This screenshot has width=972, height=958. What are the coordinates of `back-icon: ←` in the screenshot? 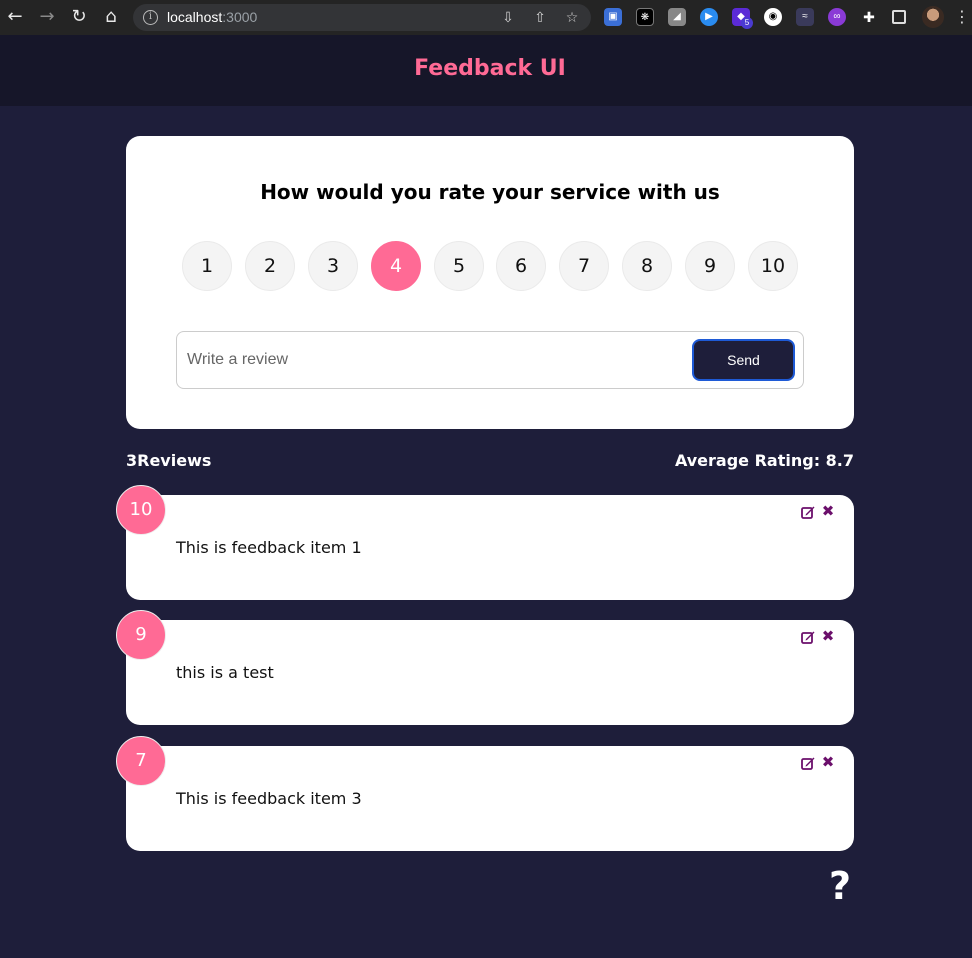 It's located at (15, 17).